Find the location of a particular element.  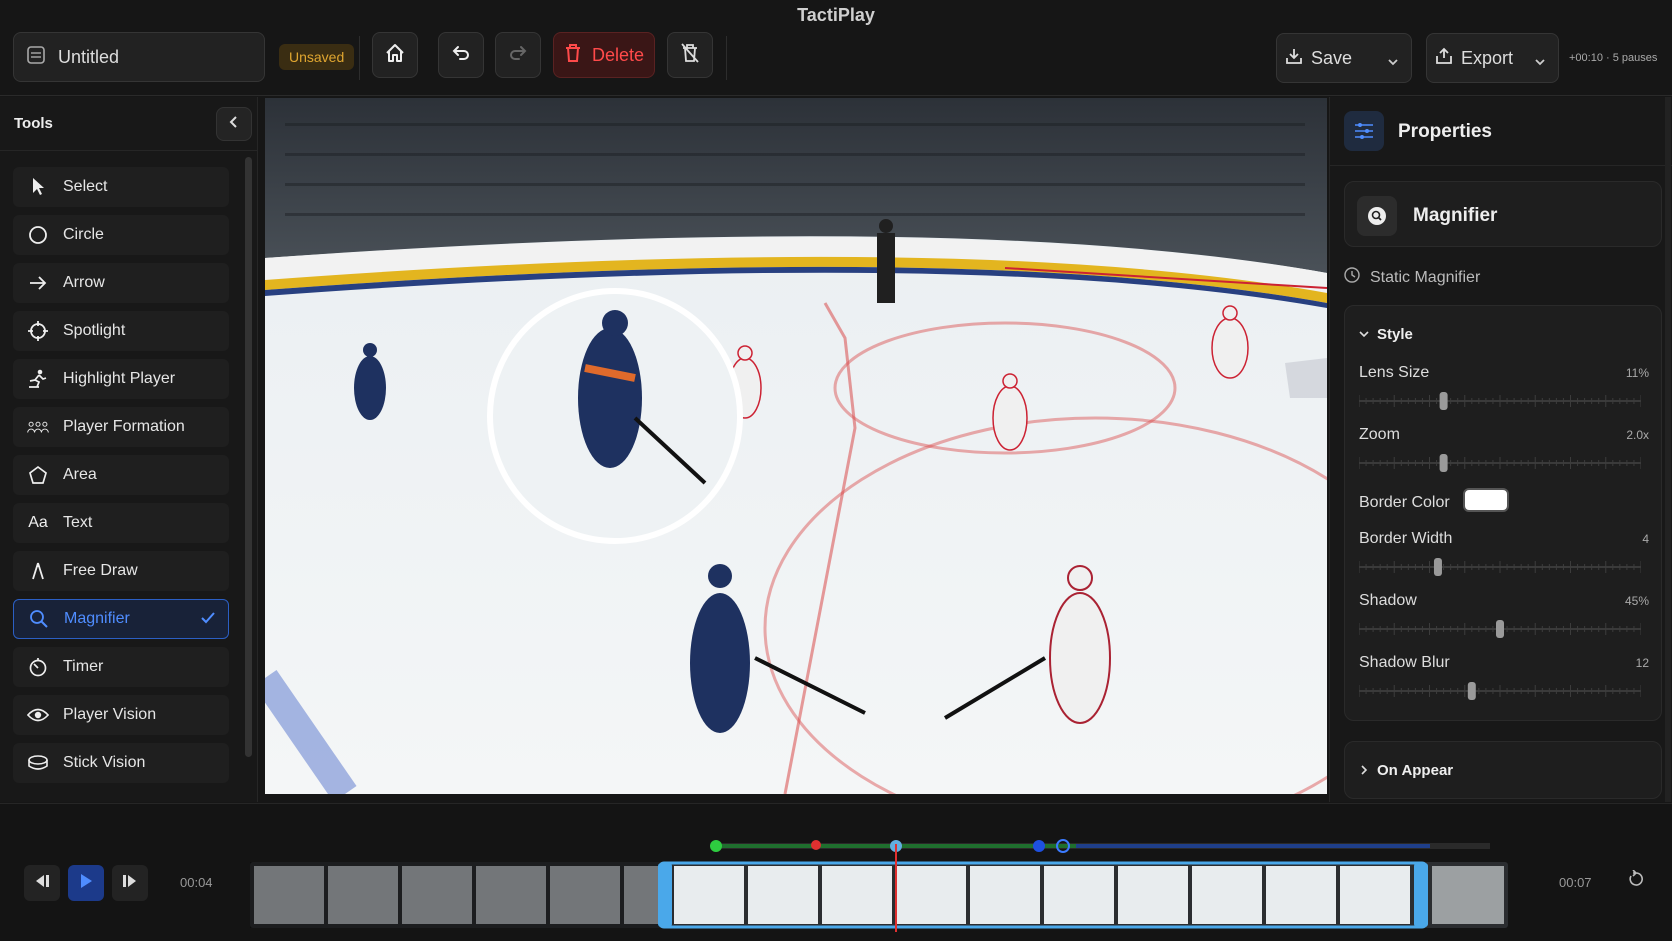

export-label: Export is located at coordinates (1487, 57).